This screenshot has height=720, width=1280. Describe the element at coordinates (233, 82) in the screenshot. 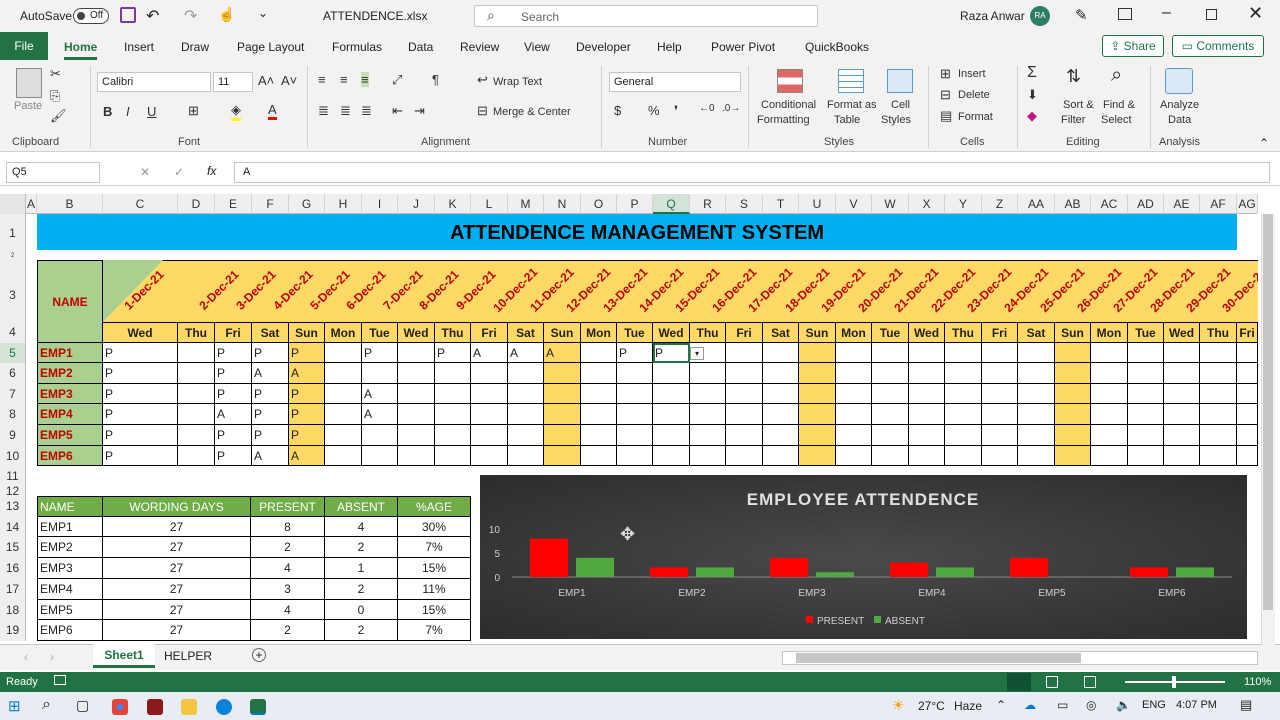

I see `font-size-dropdown: 11` at that location.